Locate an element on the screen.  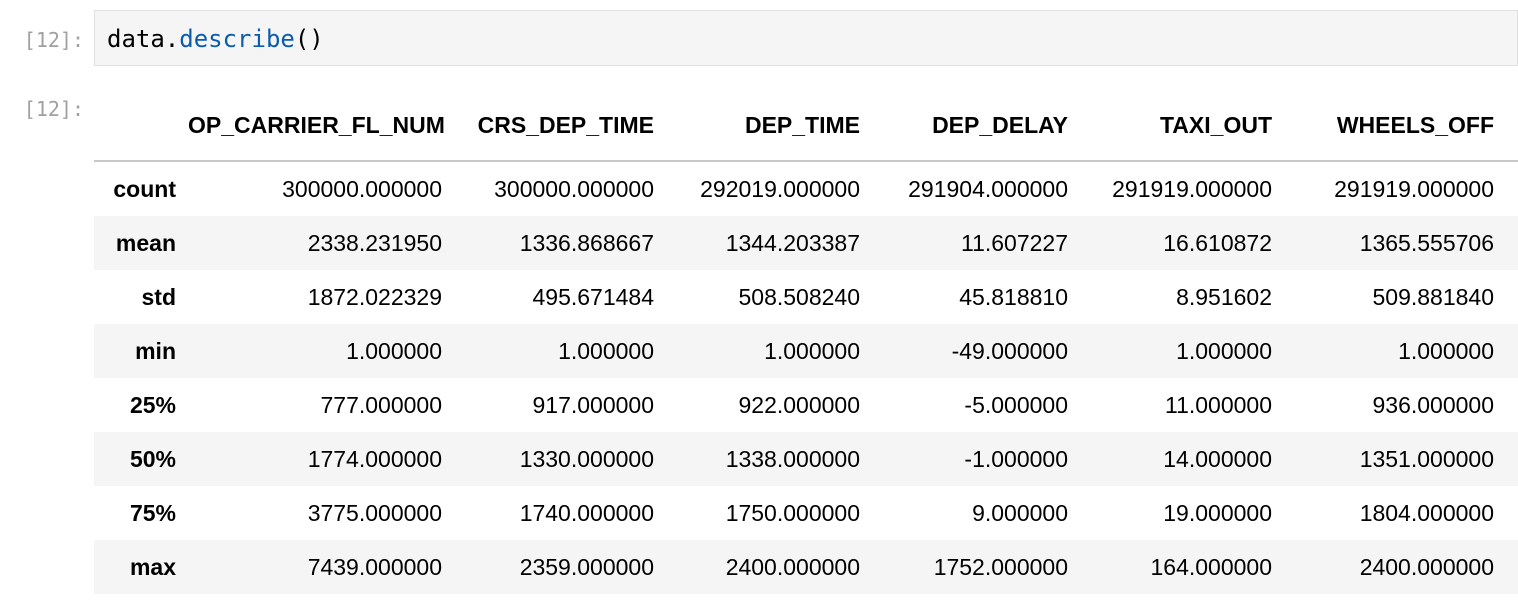
table-cell: 936.000000 is located at coordinates (1433, 404).